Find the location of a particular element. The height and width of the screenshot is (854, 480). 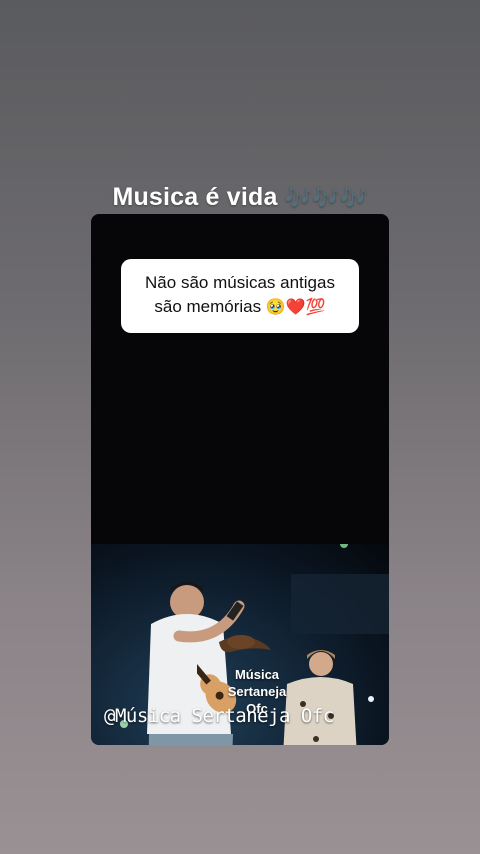

music-notes-emoji: 🎶🎶🎶 is located at coordinates (326, 197).